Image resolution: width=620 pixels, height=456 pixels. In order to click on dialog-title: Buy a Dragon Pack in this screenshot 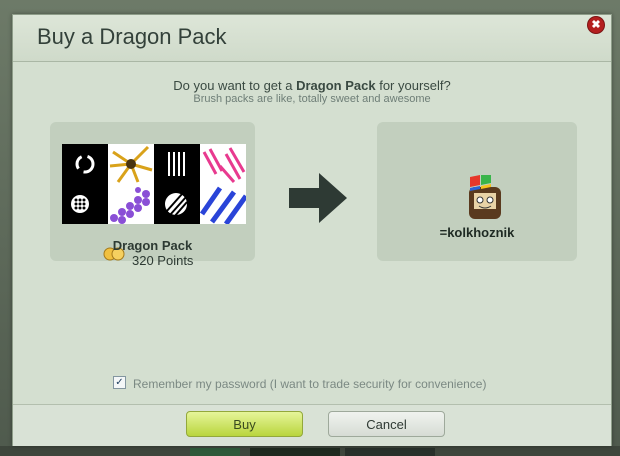, I will do `click(132, 36)`.